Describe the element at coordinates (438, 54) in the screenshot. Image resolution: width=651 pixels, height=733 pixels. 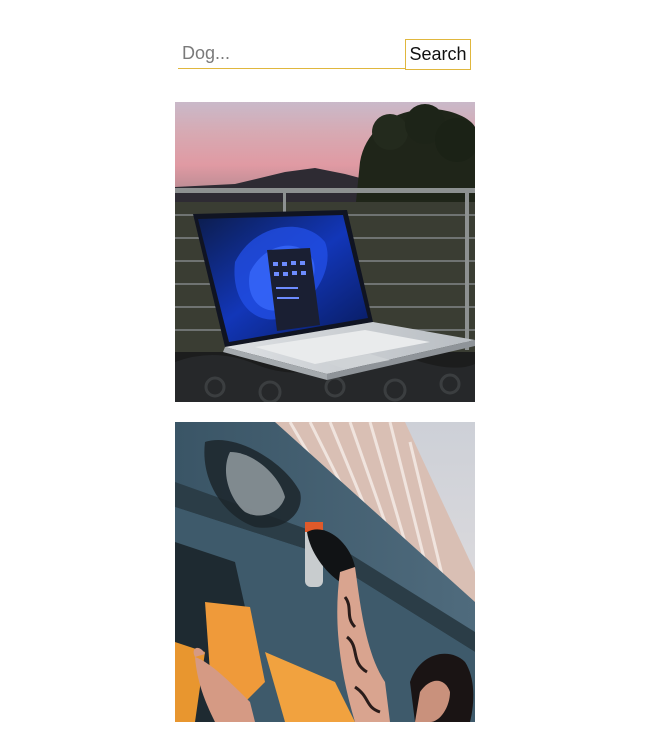
I see `search-button: Search` at that location.